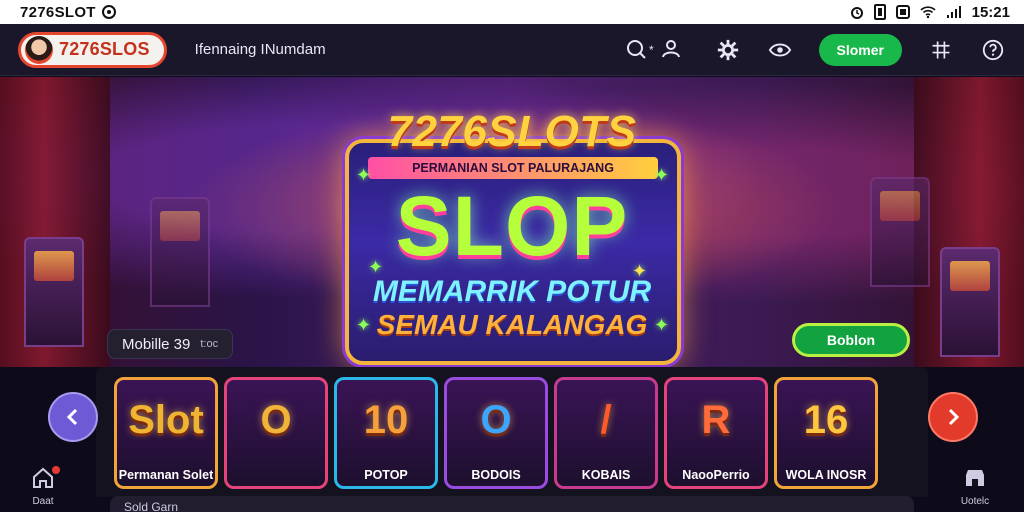 The height and width of the screenshot is (512, 1024). What do you see at coordinates (606, 419) in the screenshot?
I see `game-card-art: /` at bounding box center [606, 419].